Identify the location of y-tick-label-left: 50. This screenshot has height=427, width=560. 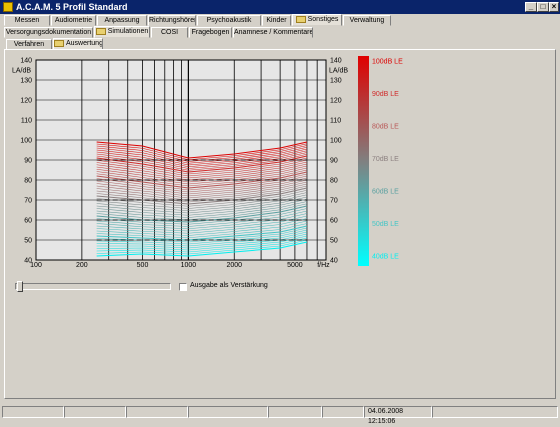
(28, 241).